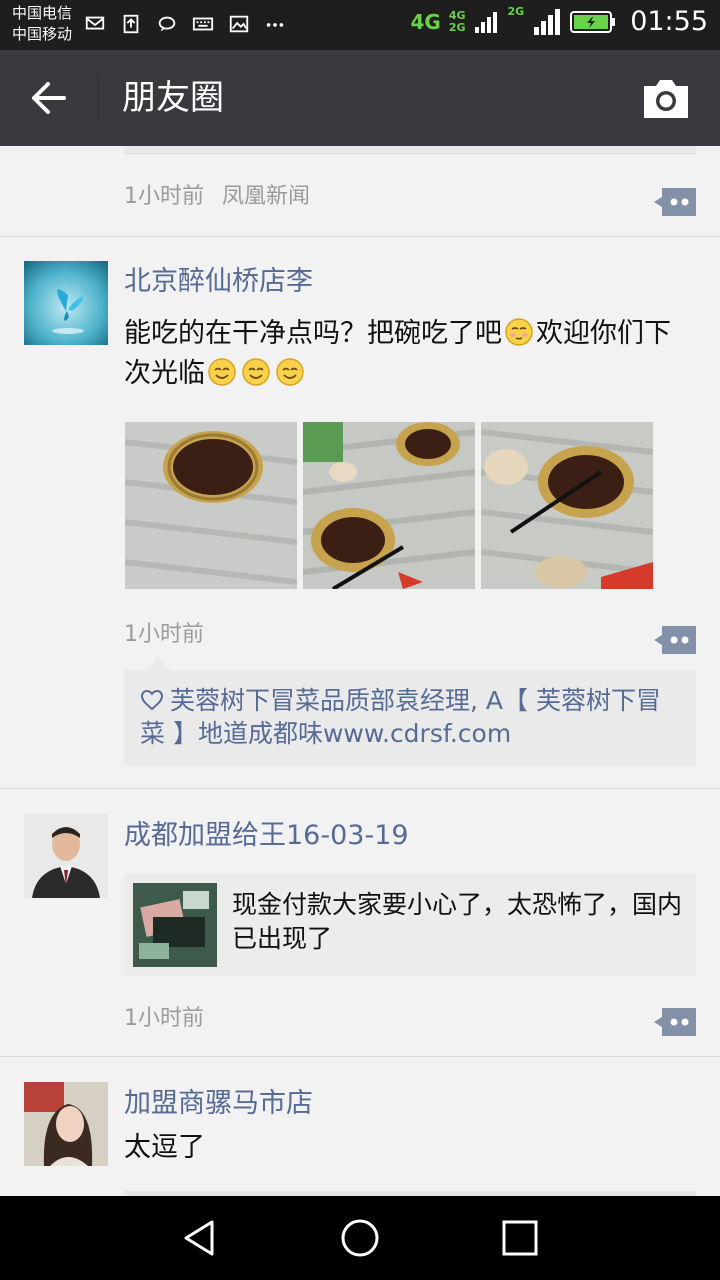 This screenshot has height=1280, width=720. Describe the element at coordinates (404, 354) in the screenshot. I see `post-text: 能吃的在干净点吗？把碗吃了吧 欢迎你们下次光临` at that location.